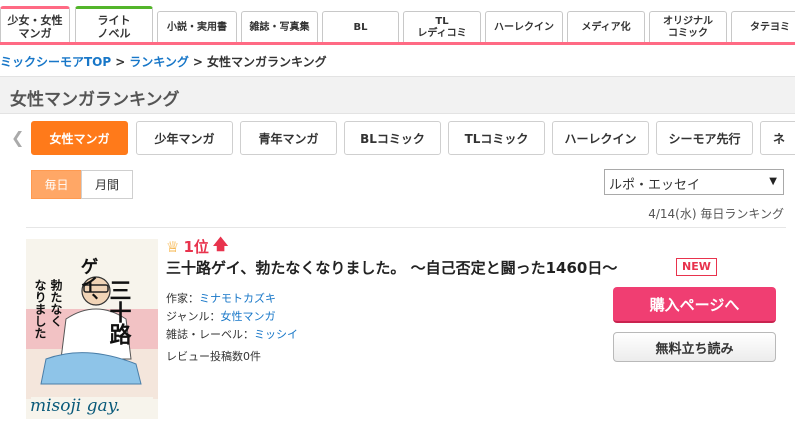  I want to click on book-cover-illustration: 三十路 ゲイ、 勃たなく なりました misoji gay., so click(92, 329).